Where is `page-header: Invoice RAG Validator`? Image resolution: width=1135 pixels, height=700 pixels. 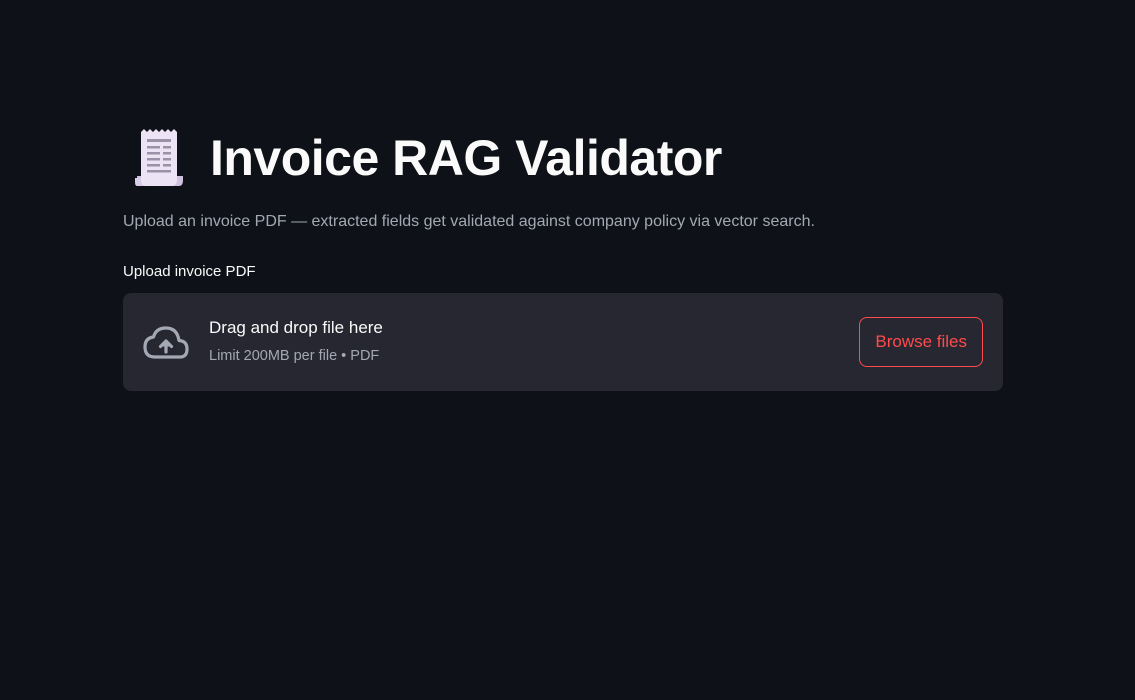 page-header: Invoice RAG Validator is located at coordinates (422, 158).